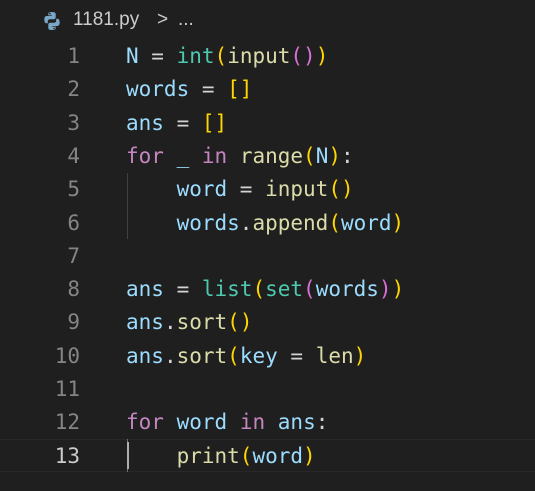  What do you see at coordinates (267, 322) in the screenshot?
I see `code-line: 9 ans.sort()` at bounding box center [267, 322].